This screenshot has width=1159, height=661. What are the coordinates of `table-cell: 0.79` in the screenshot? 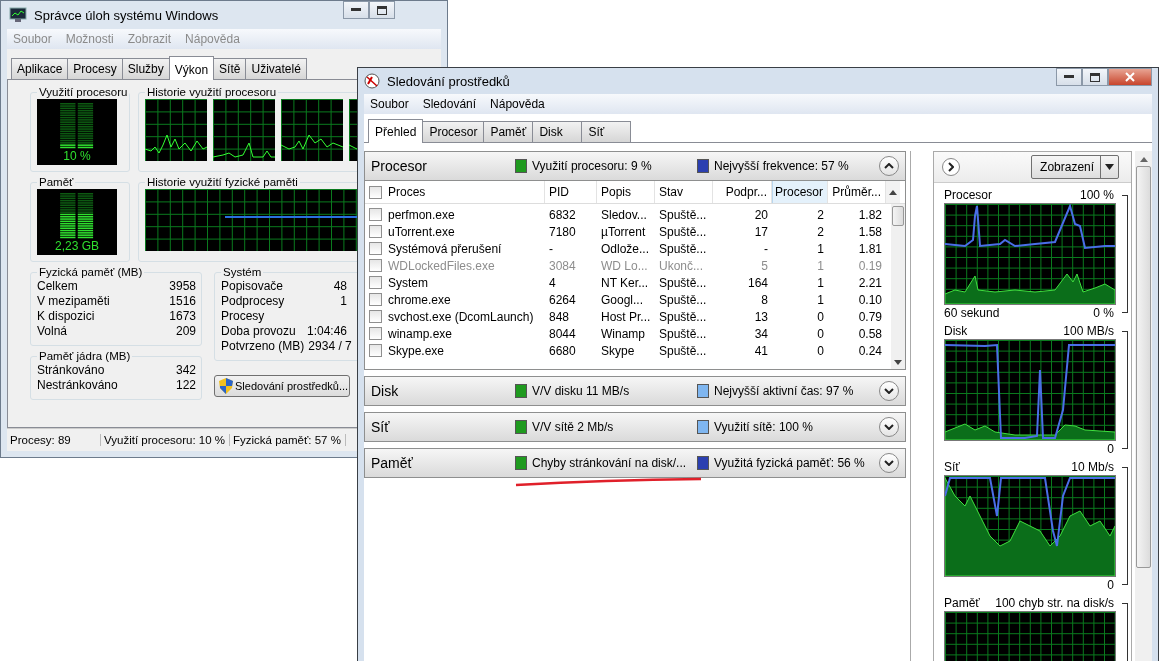 It's located at (870, 316).